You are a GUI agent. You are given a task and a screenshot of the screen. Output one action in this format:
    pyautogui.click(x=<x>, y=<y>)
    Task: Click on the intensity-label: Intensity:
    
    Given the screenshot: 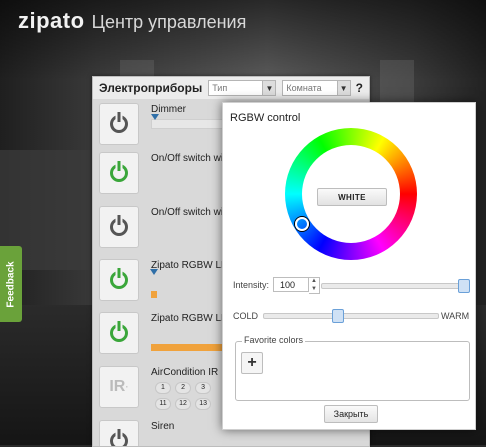 What is the action you would take?
    pyautogui.click(x=251, y=285)
    